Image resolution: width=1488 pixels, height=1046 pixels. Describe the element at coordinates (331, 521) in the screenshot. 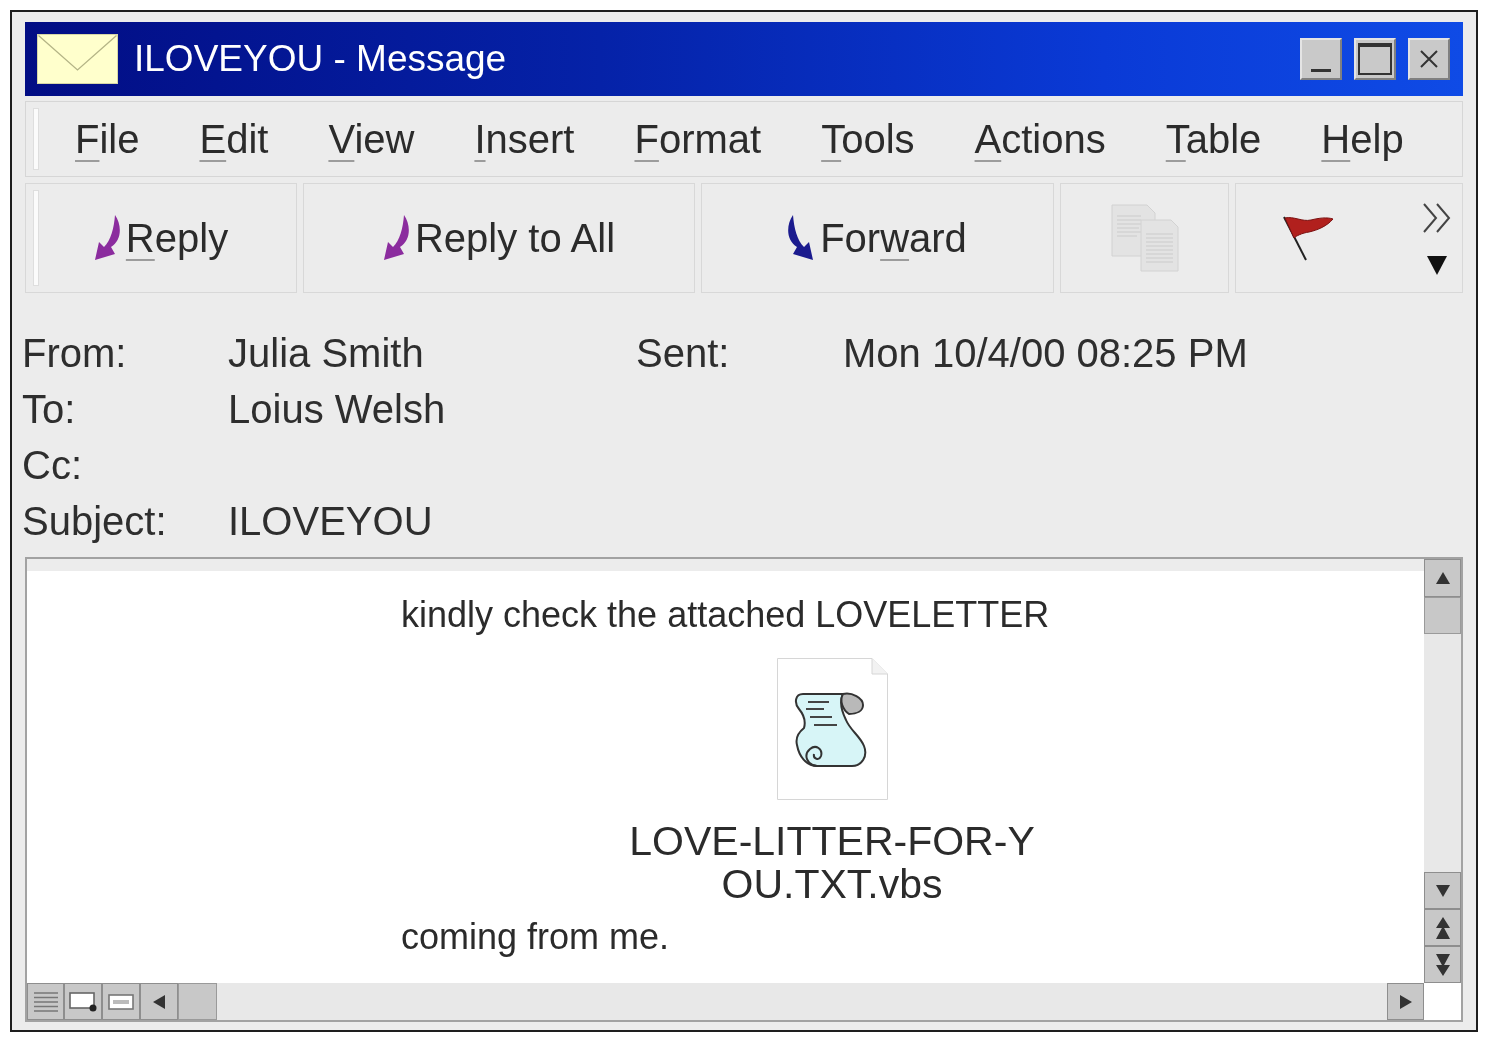

I see `field-value: ILOVEYOU` at that location.